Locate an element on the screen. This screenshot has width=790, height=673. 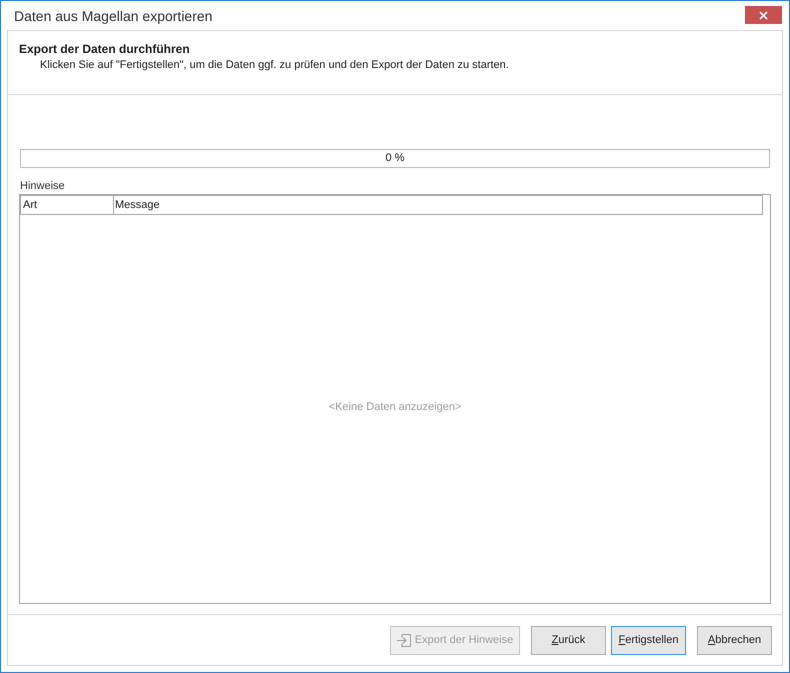
dialog-button: Fertigstellen is located at coordinates (648, 640).